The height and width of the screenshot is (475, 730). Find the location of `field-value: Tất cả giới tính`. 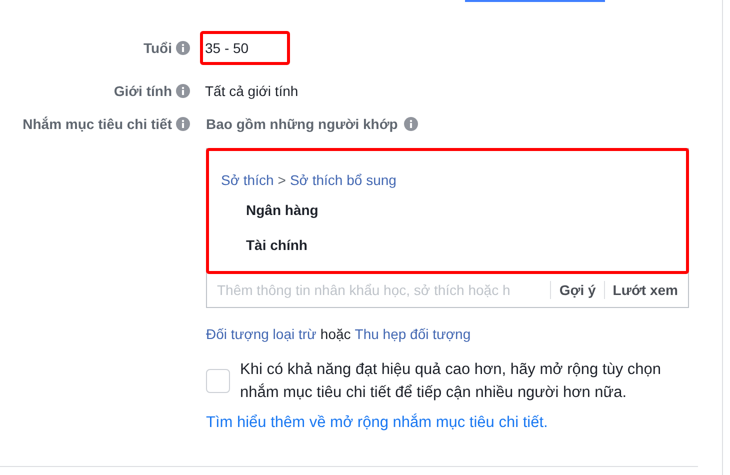

field-value: Tất cả giới tính is located at coordinates (252, 91).